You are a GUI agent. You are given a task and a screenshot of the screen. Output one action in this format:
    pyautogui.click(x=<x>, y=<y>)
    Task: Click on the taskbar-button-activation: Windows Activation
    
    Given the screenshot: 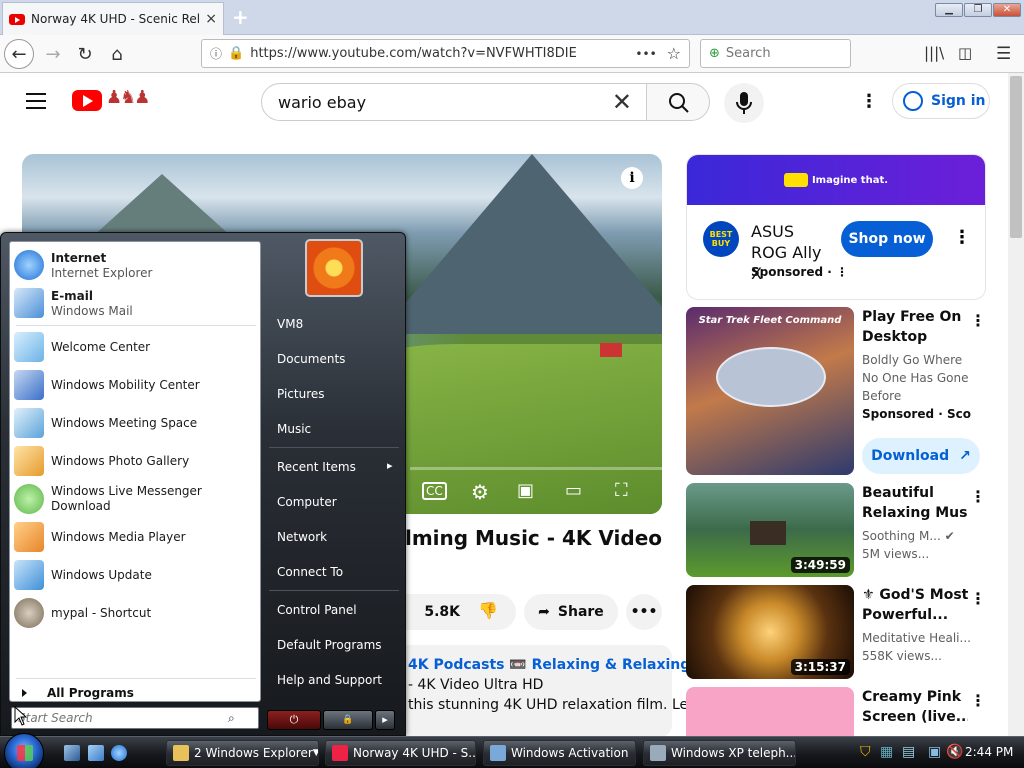 What is the action you would take?
    pyautogui.click(x=559, y=753)
    